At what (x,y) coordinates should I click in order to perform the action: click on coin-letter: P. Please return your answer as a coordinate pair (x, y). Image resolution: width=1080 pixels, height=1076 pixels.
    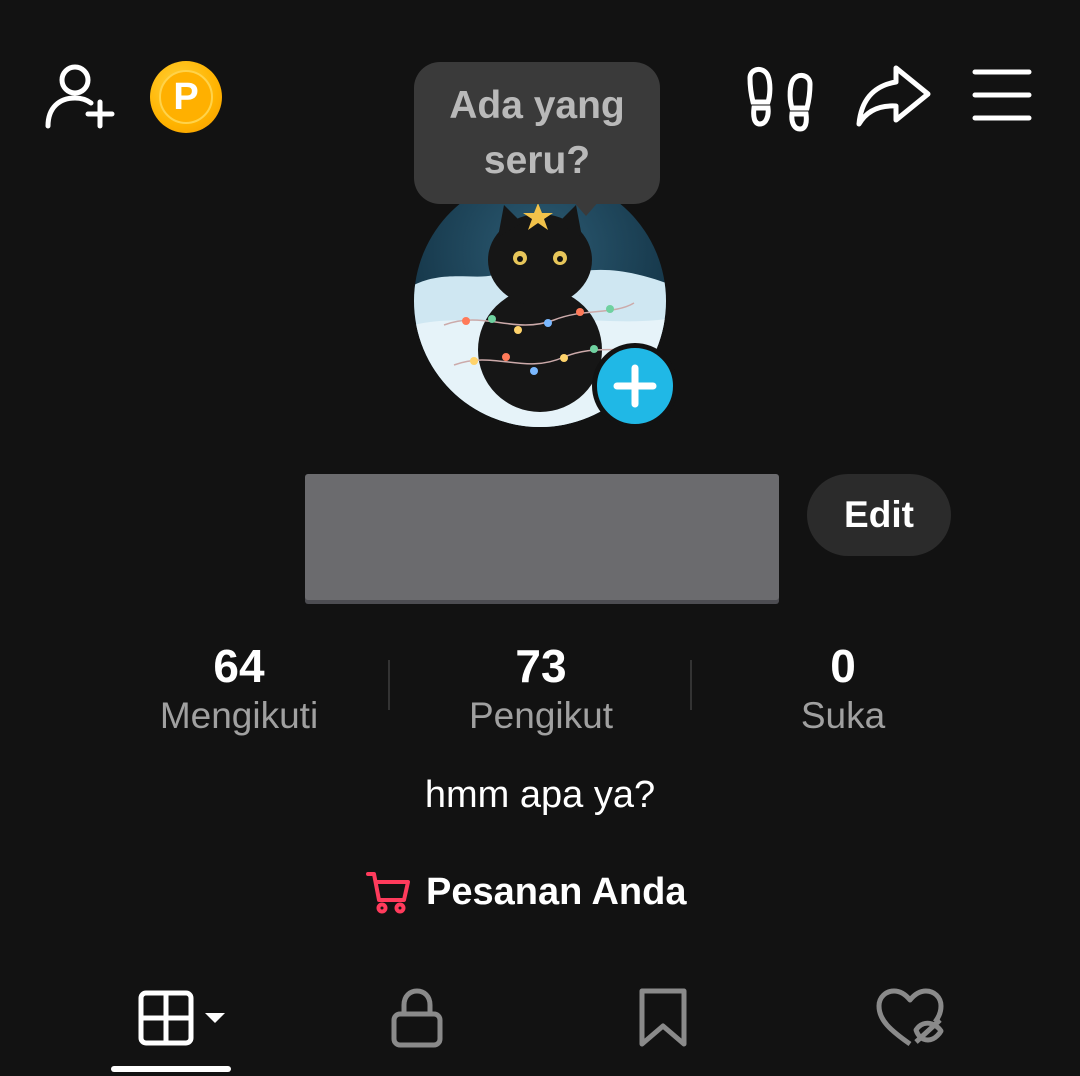
    Looking at the image, I should click on (186, 97).